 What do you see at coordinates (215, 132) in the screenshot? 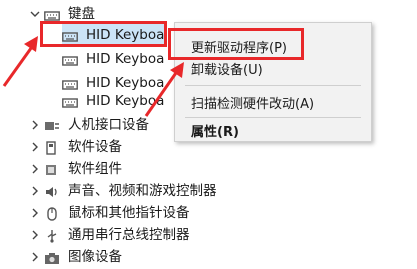
I see `menu-item-label: 属性(R)` at bounding box center [215, 132].